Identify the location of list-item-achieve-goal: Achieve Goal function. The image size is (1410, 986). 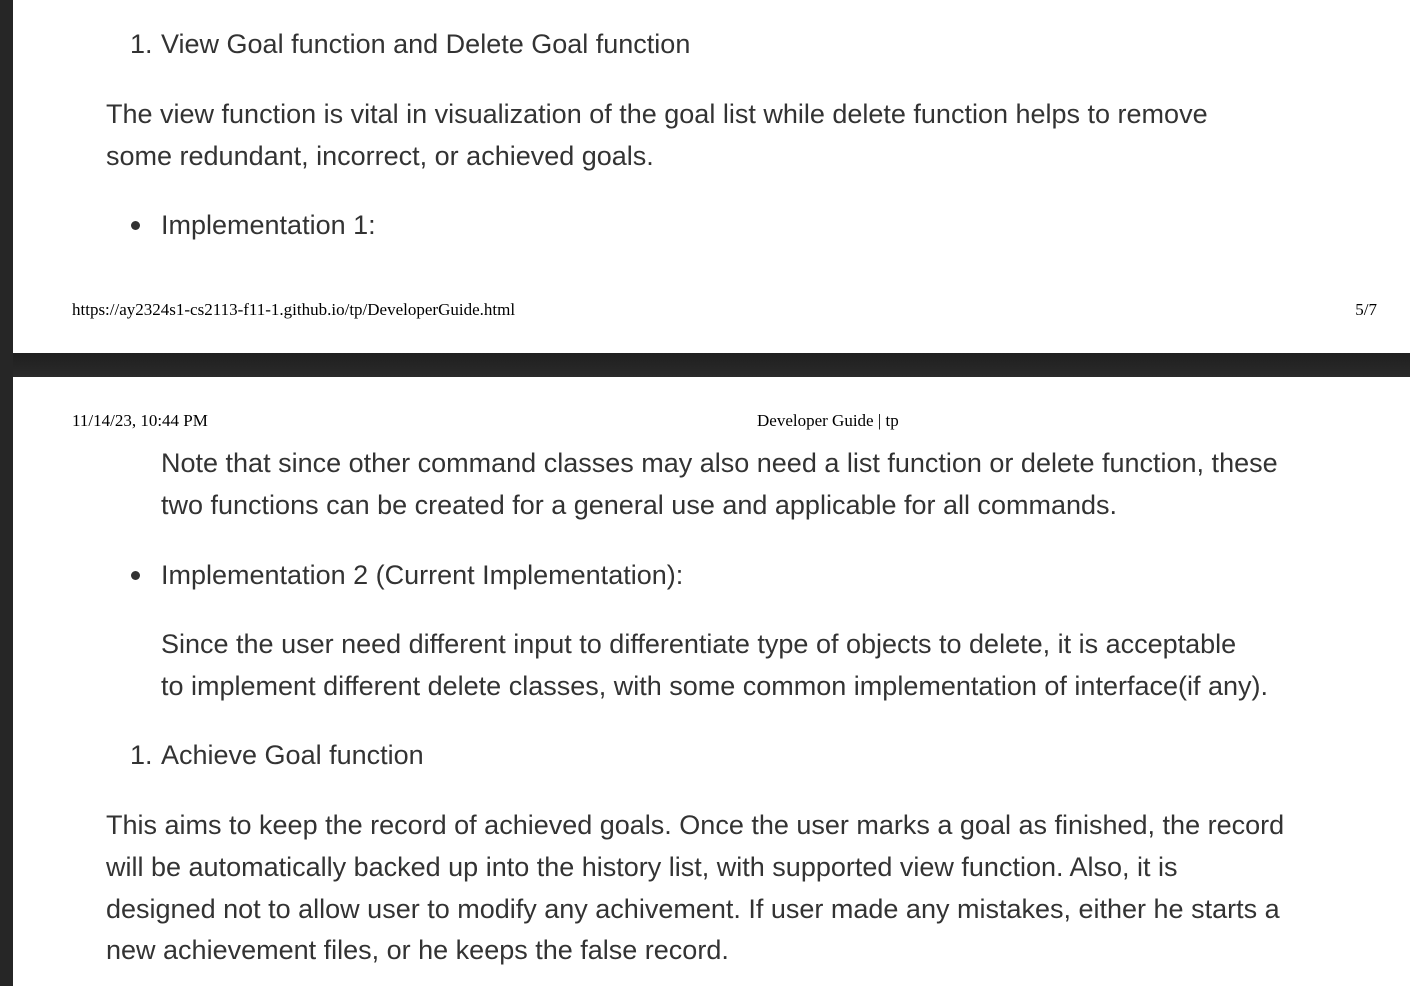
(292, 755).